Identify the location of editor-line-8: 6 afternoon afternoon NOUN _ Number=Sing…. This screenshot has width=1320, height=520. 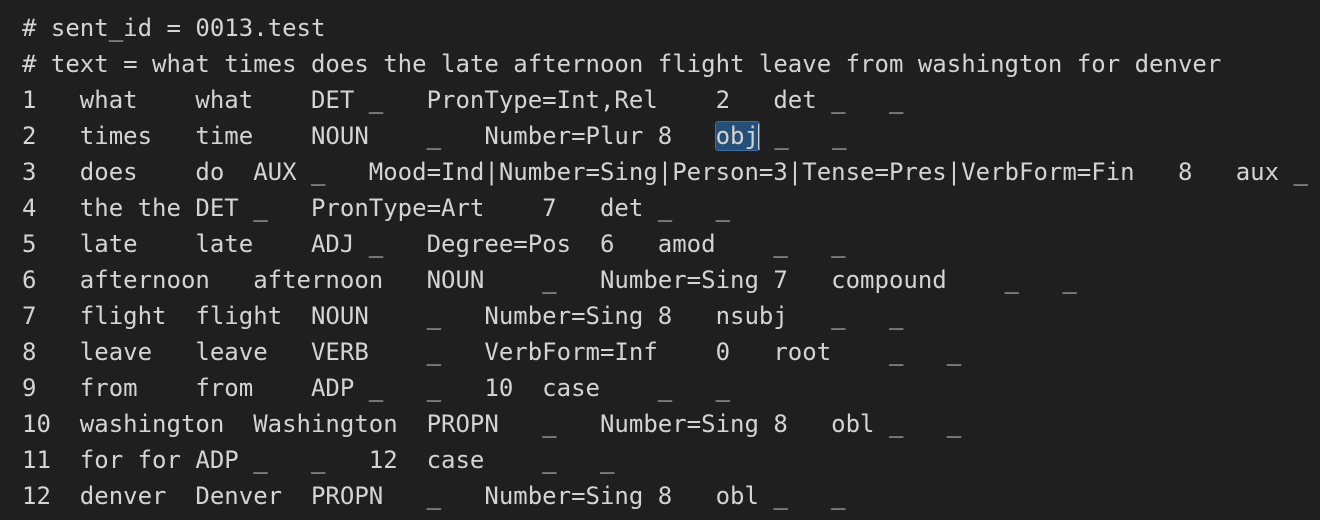
(549, 280).